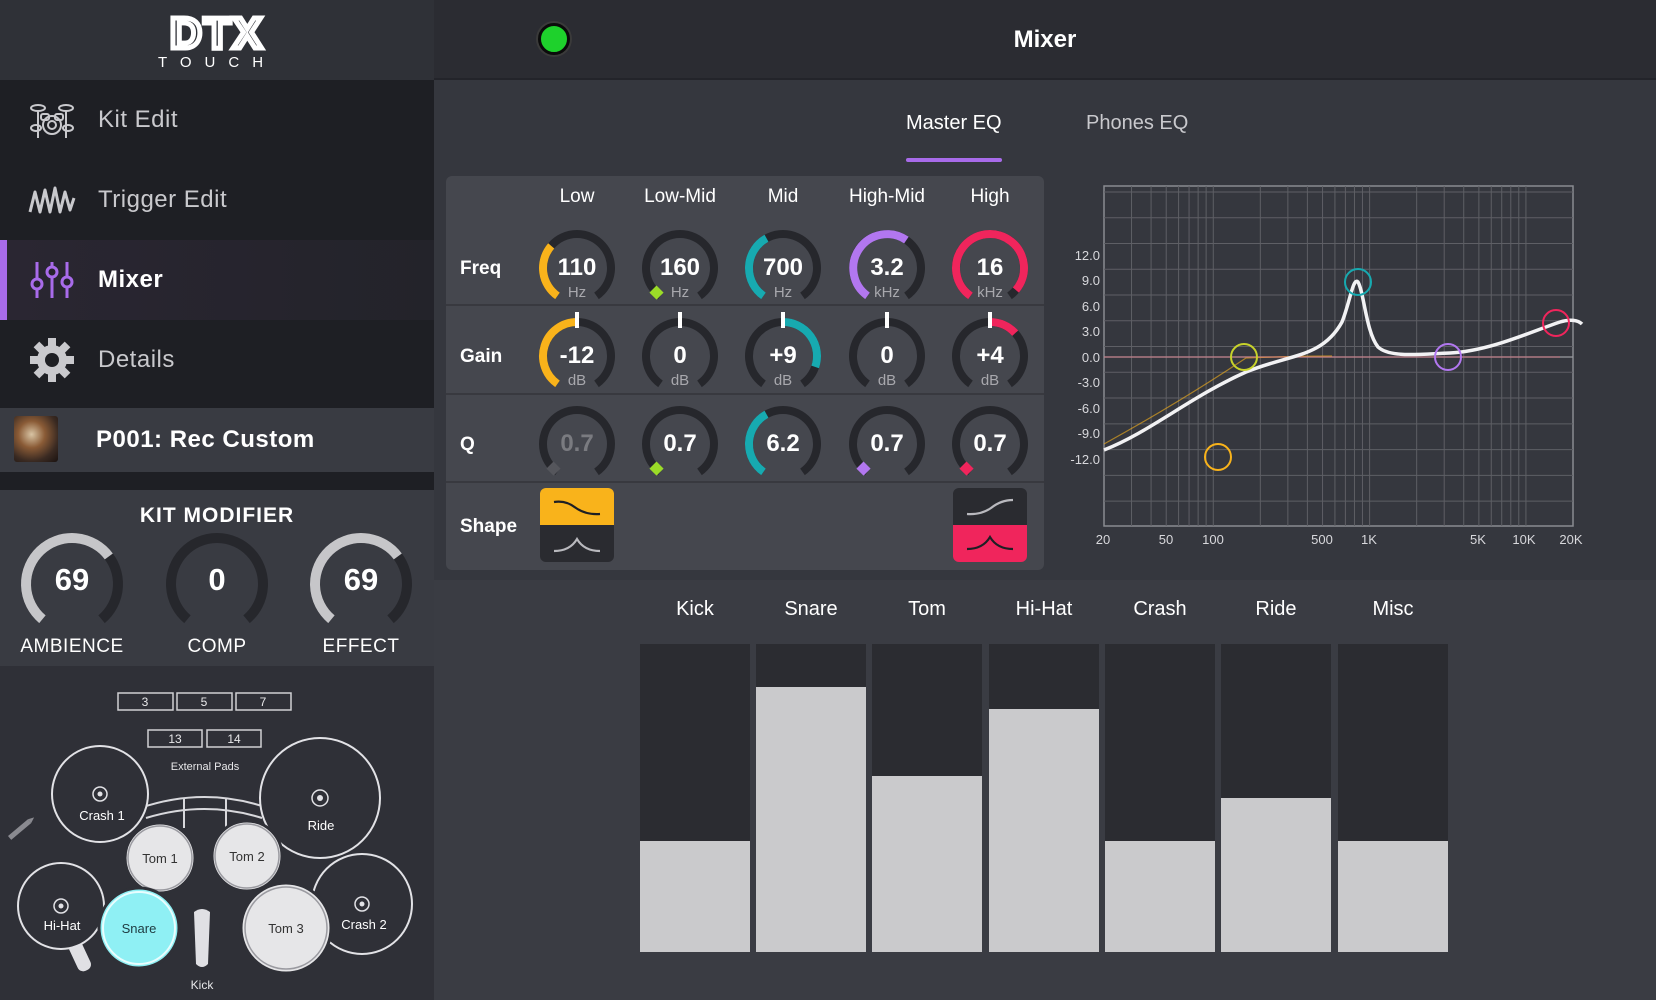  What do you see at coordinates (577, 543) in the screenshot?
I see `low-peak-option` at bounding box center [577, 543].